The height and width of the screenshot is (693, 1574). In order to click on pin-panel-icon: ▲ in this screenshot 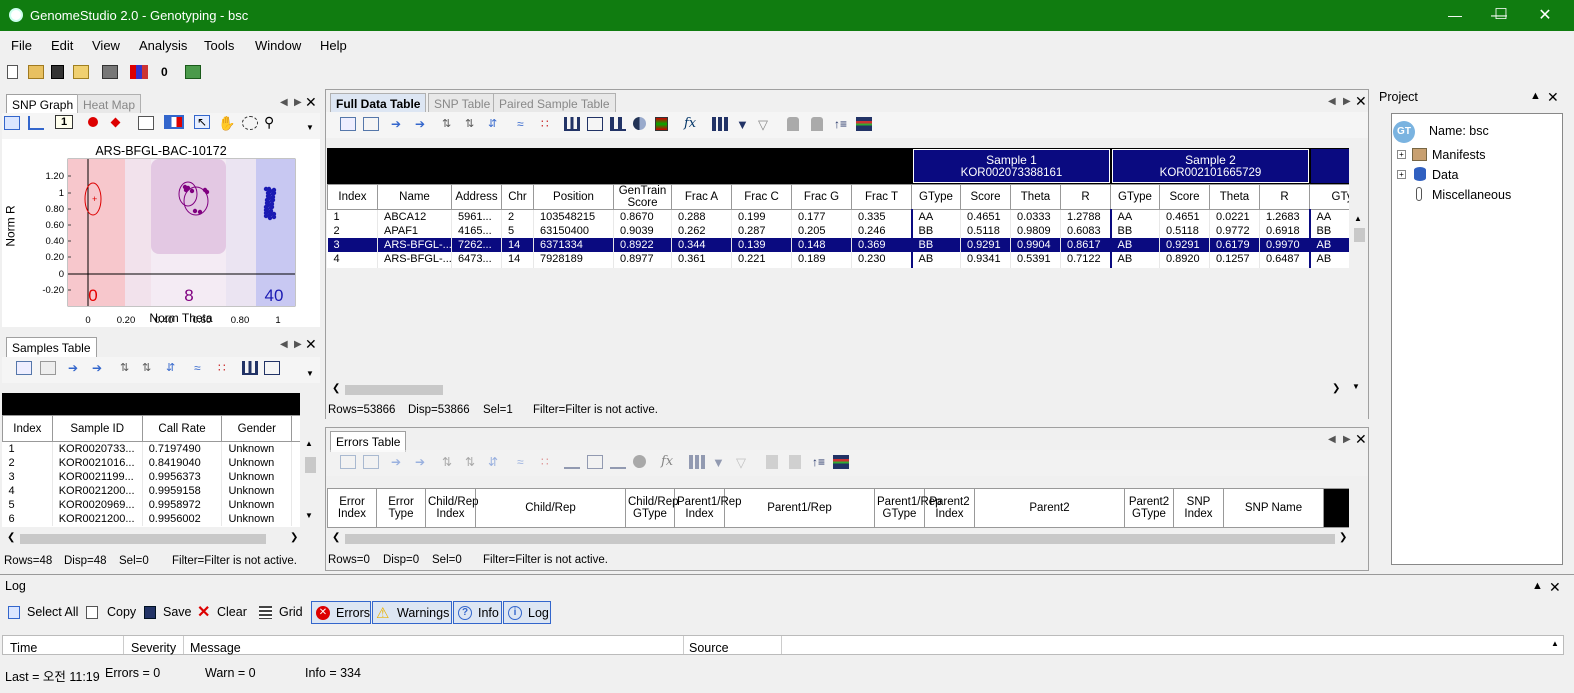, I will do `click(1535, 96)`.